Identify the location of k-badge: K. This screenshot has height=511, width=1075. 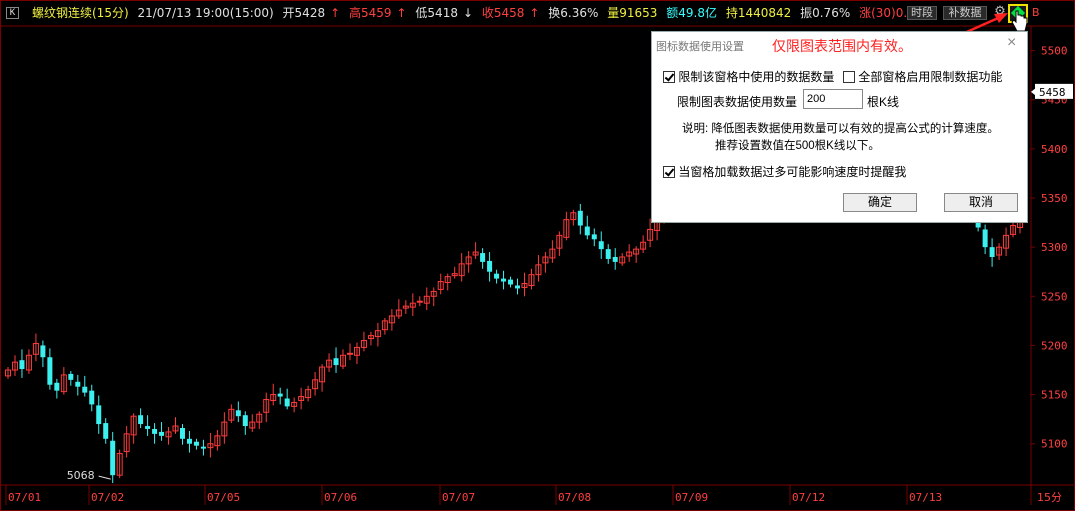
(12, 13).